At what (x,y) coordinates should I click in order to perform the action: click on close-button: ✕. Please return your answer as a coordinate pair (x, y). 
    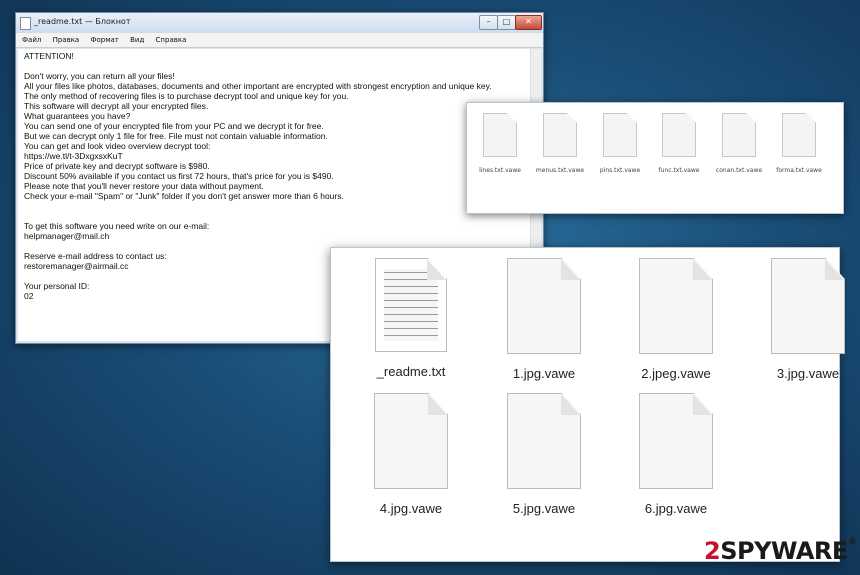
    Looking at the image, I should click on (528, 22).